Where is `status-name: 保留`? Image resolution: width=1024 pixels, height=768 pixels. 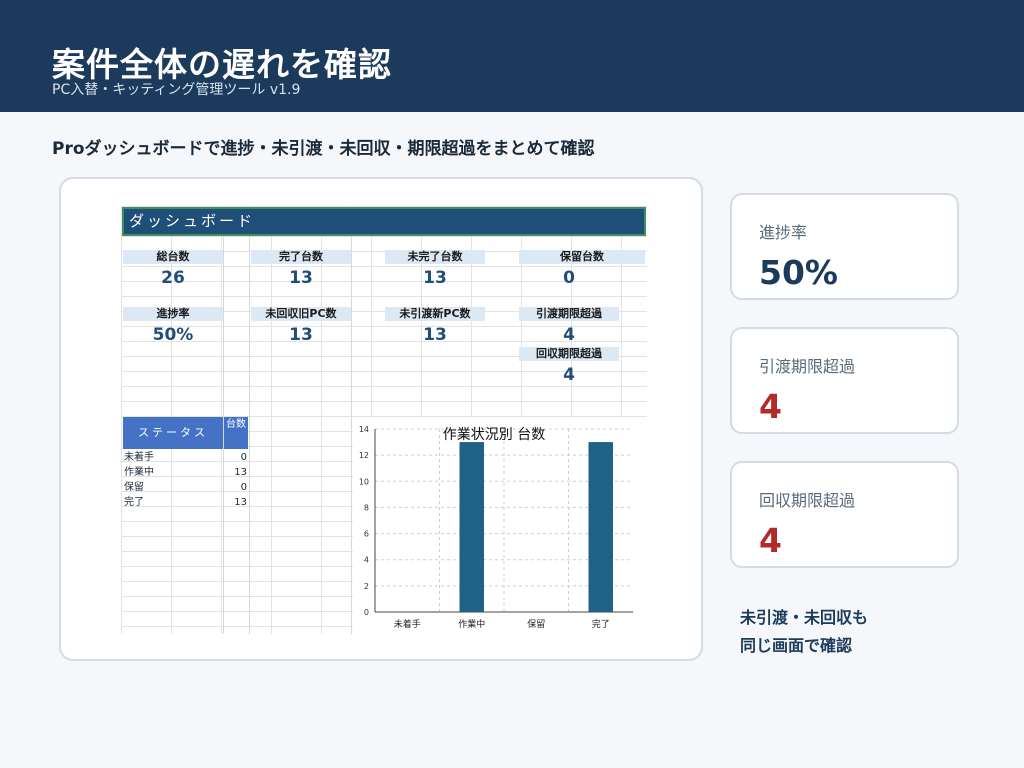
status-name: 保留 is located at coordinates (134, 487).